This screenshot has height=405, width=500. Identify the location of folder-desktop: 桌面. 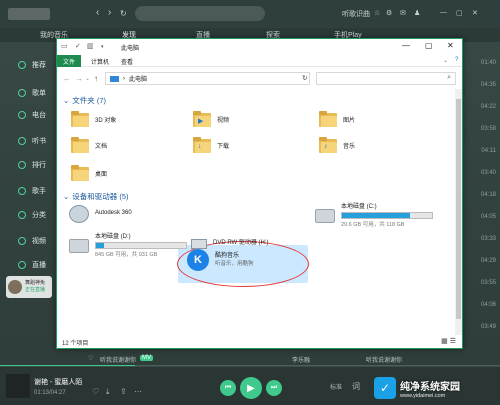
(89, 173).